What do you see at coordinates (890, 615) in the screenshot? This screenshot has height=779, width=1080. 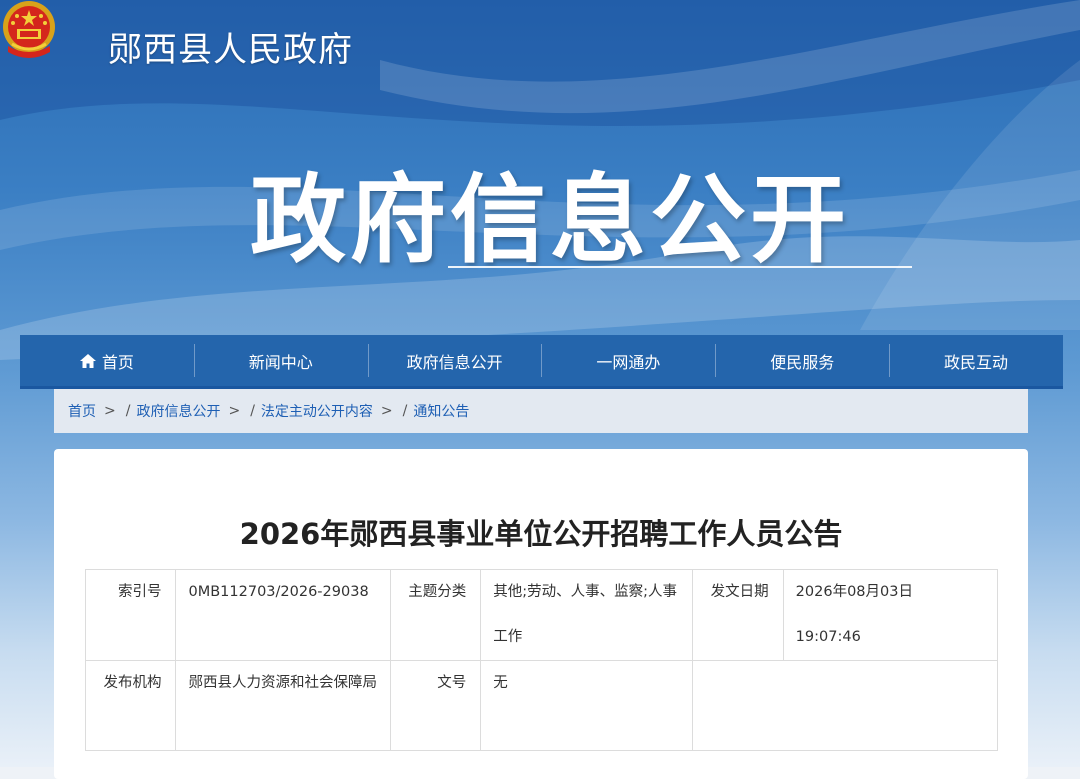 I see `meta-value-date: 2026年08月03日 19:07:46` at bounding box center [890, 615].